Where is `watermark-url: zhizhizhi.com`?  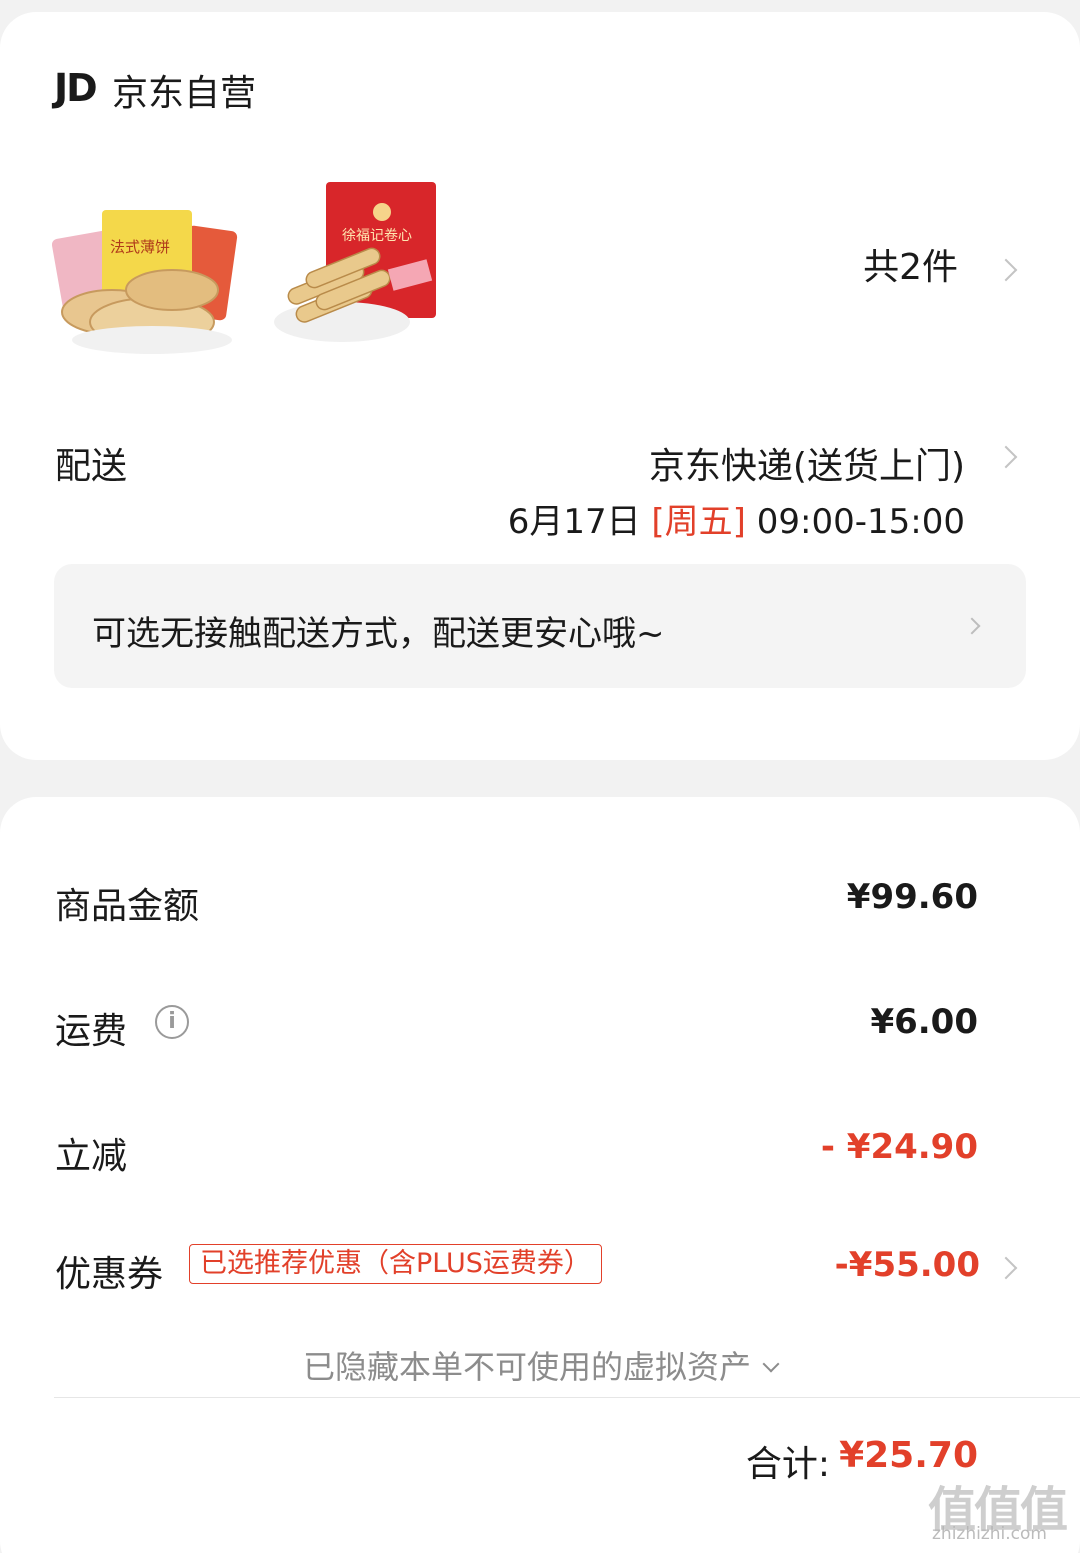
watermark-url: zhizhizhi.com is located at coordinates (989, 1534).